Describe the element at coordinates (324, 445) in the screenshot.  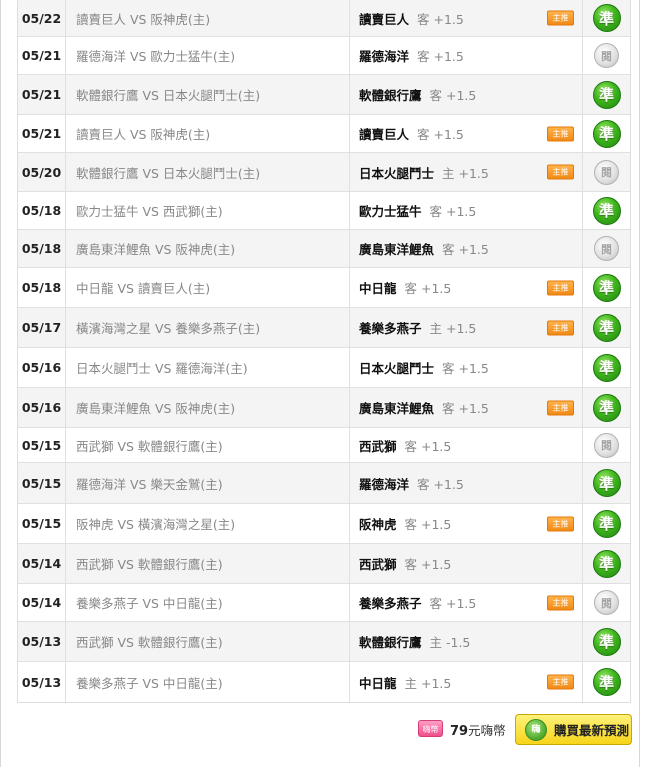
I see `table-row: 05/15 西武獅 VS 軟體銀行鷹(主) 西武獅客 +1.5 閱` at that location.